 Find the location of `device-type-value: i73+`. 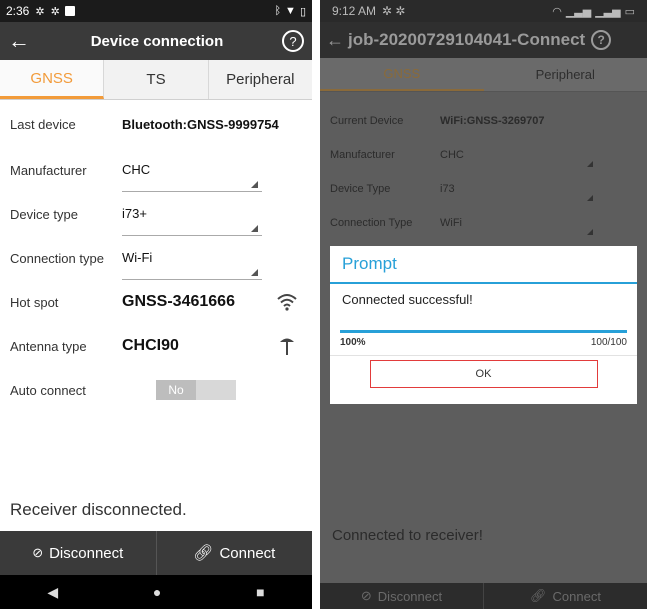

device-type-value: i73+ is located at coordinates (134, 213).